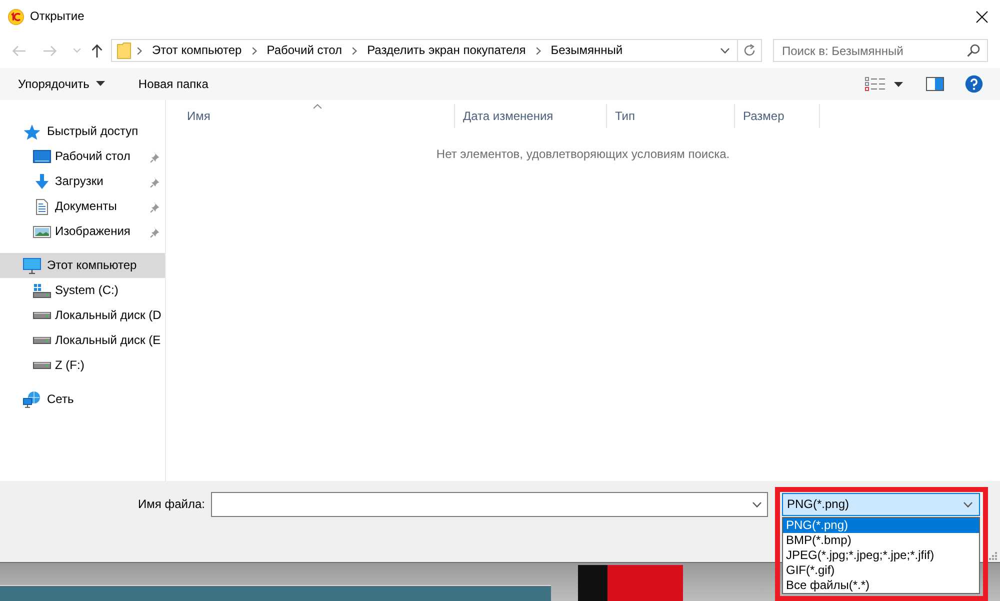 The width and height of the screenshot is (1000, 601). I want to click on computer-icon, so click(32, 266).